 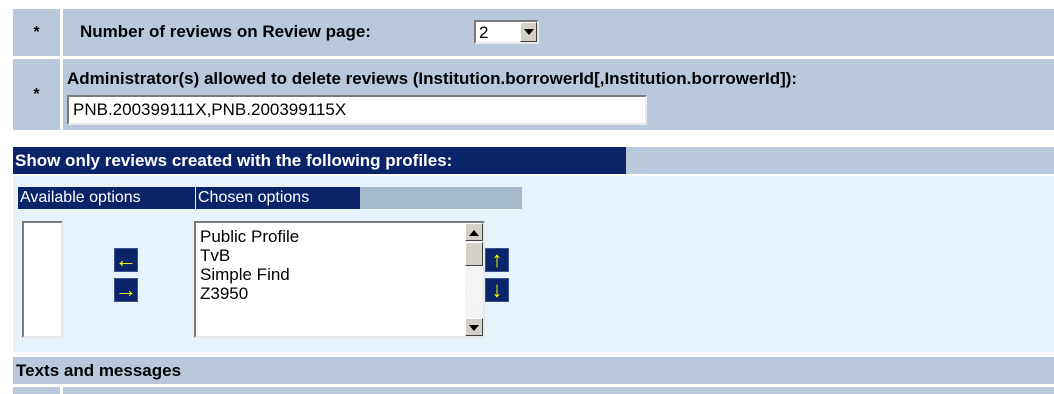 I want to click on chevron-up-icon, so click(x=474, y=233).